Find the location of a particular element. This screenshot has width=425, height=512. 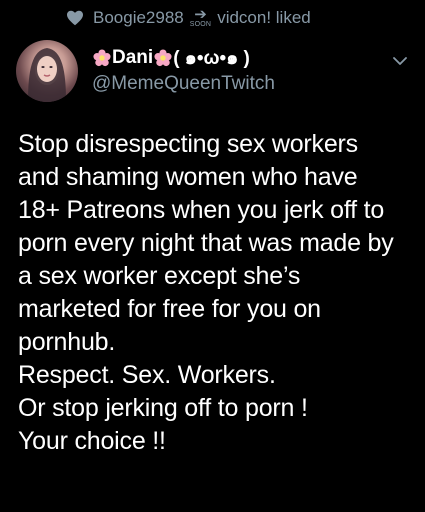

social-context: Boogie2988 ➔ SOON vidcon! liked is located at coordinates (212, 18).